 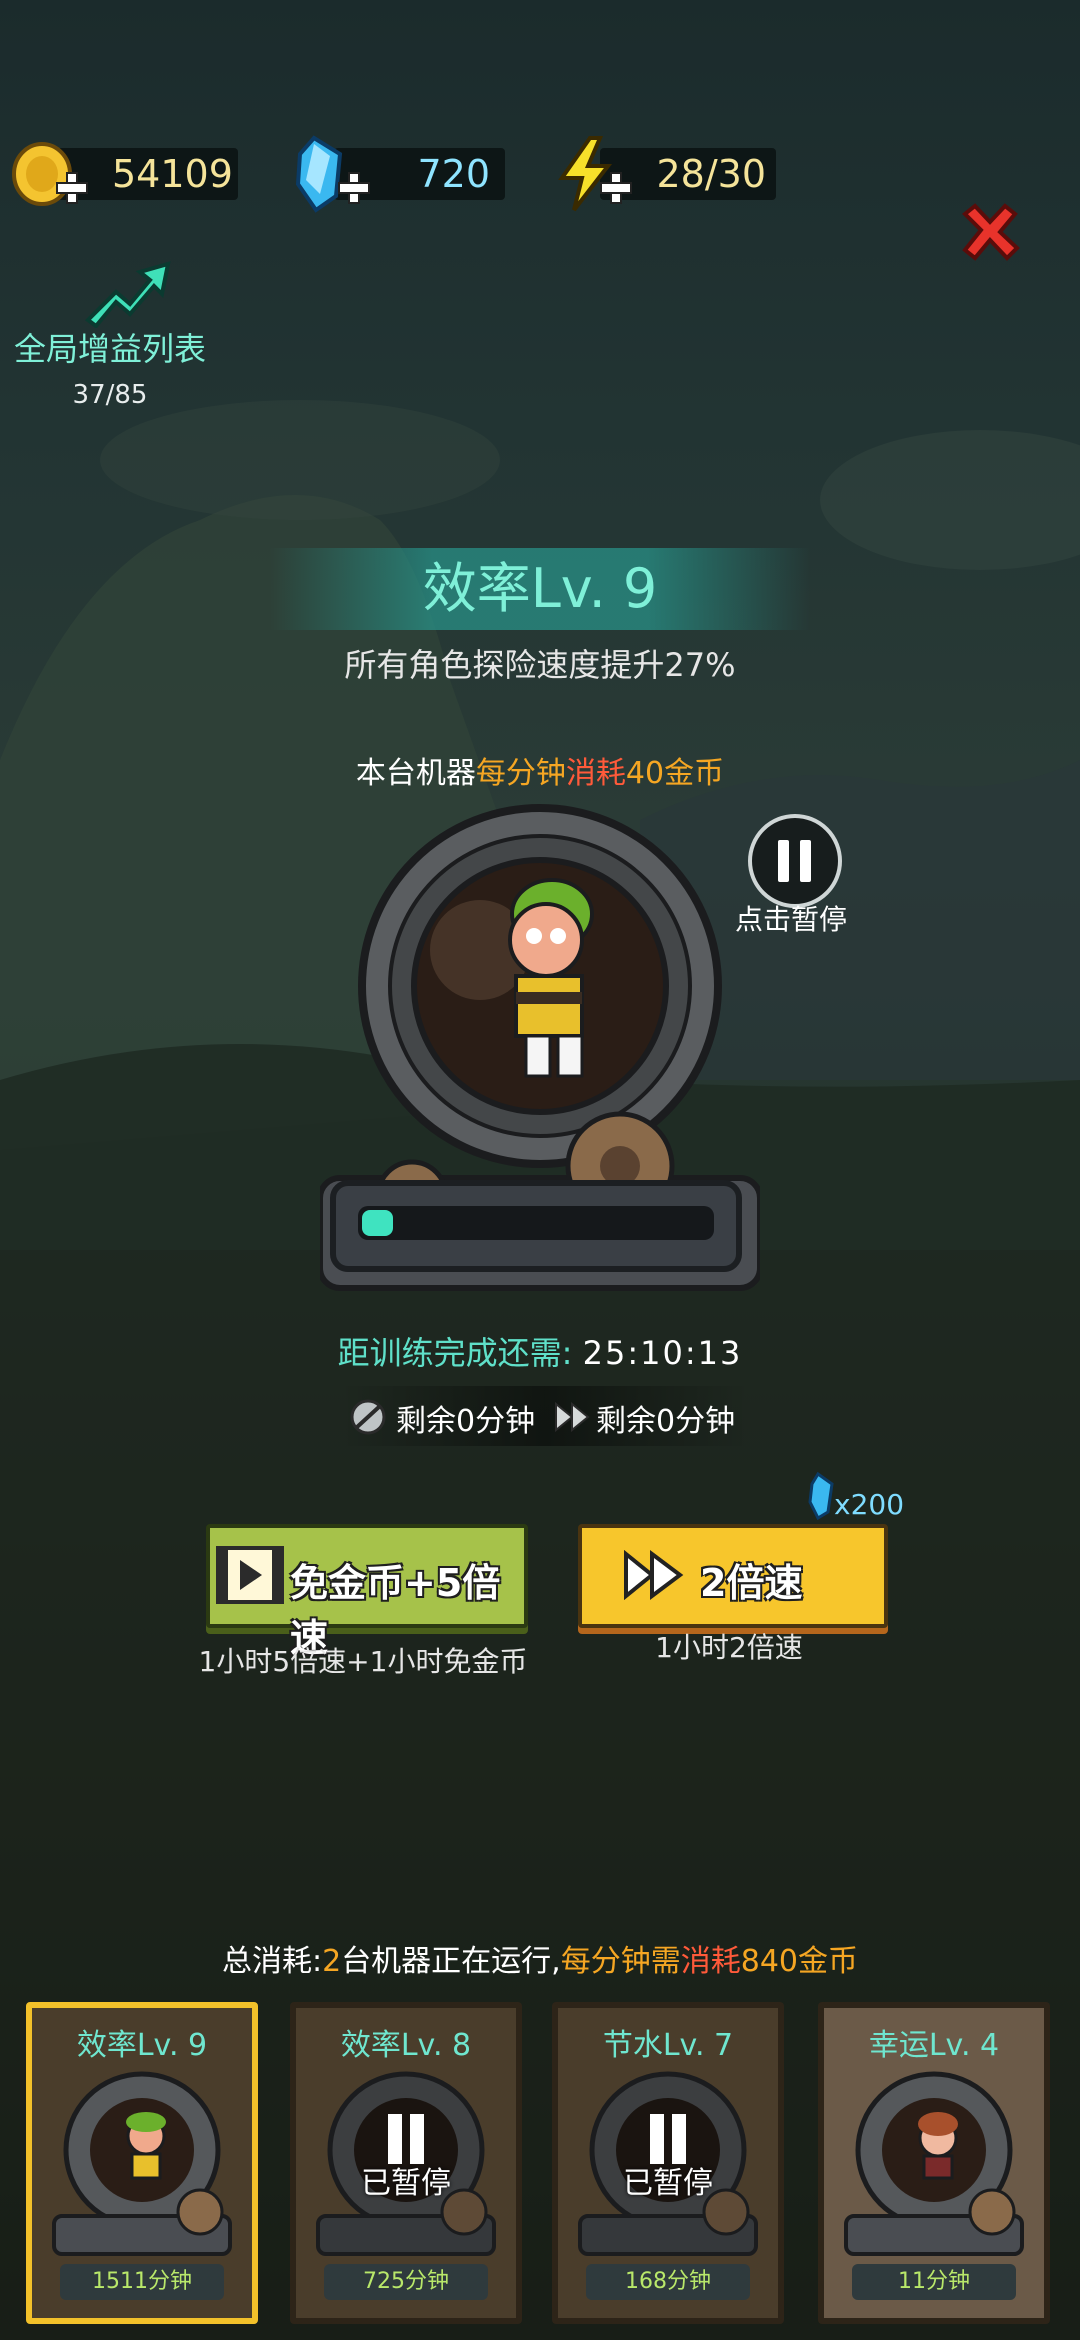 What do you see at coordinates (142, 2045) in the screenshot?
I see `card-title: 效率Lv. 9` at bounding box center [142, 2045].